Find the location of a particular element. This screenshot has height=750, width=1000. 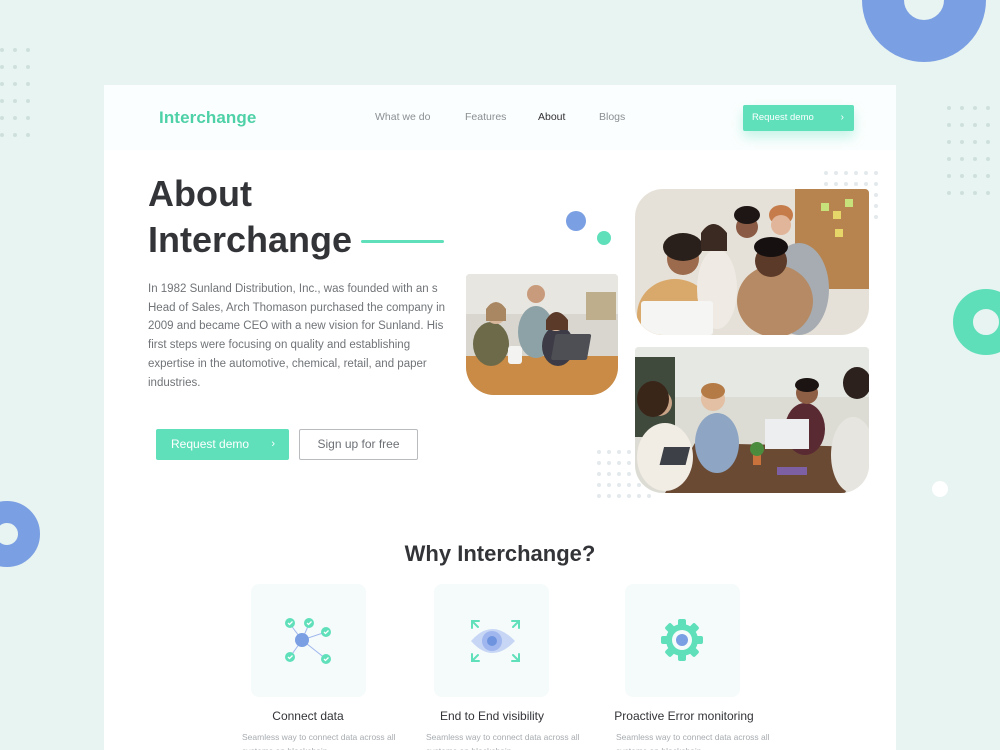

sign-up-button: Sign up for free is located at coordinates (358, 444).